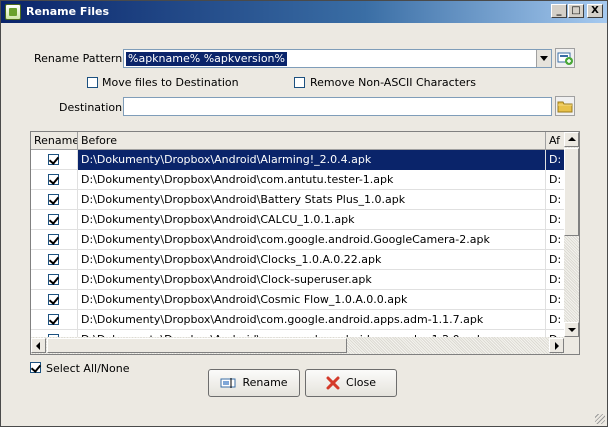 The image size is (608, 427). I want to click on destination-input, so click(337, 106).